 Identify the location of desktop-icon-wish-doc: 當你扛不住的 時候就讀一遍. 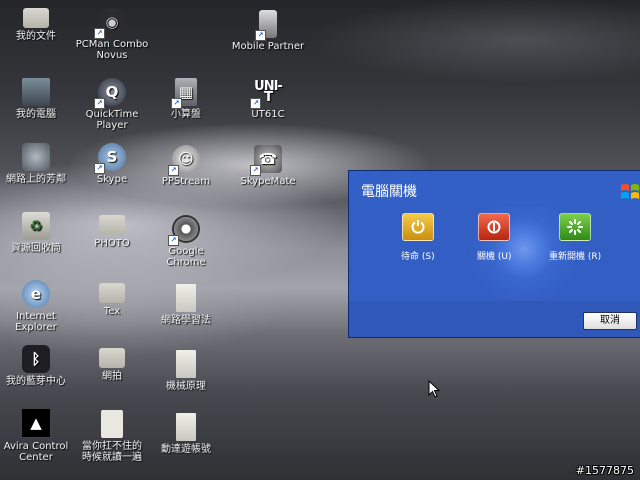
(112, 436).